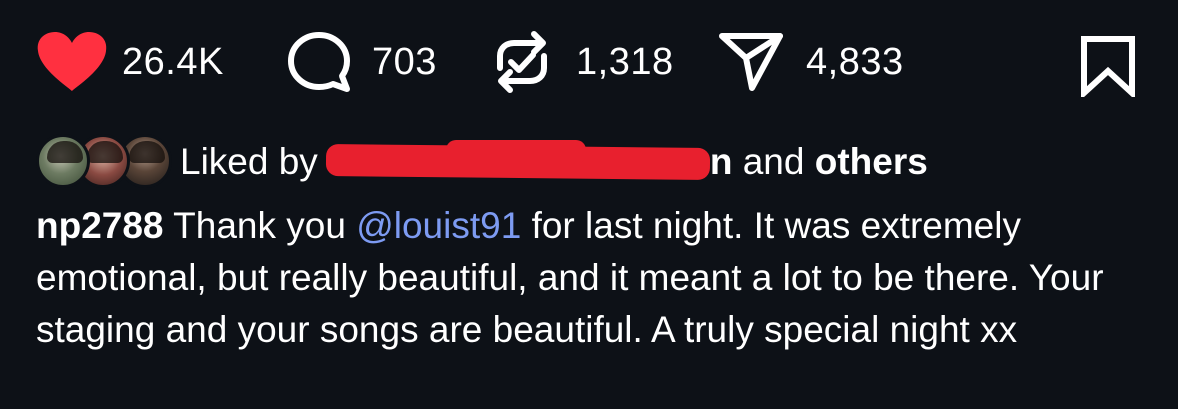 This screenshot has height=409, width=1178. I want to click on save-button, so click(1108, 66).